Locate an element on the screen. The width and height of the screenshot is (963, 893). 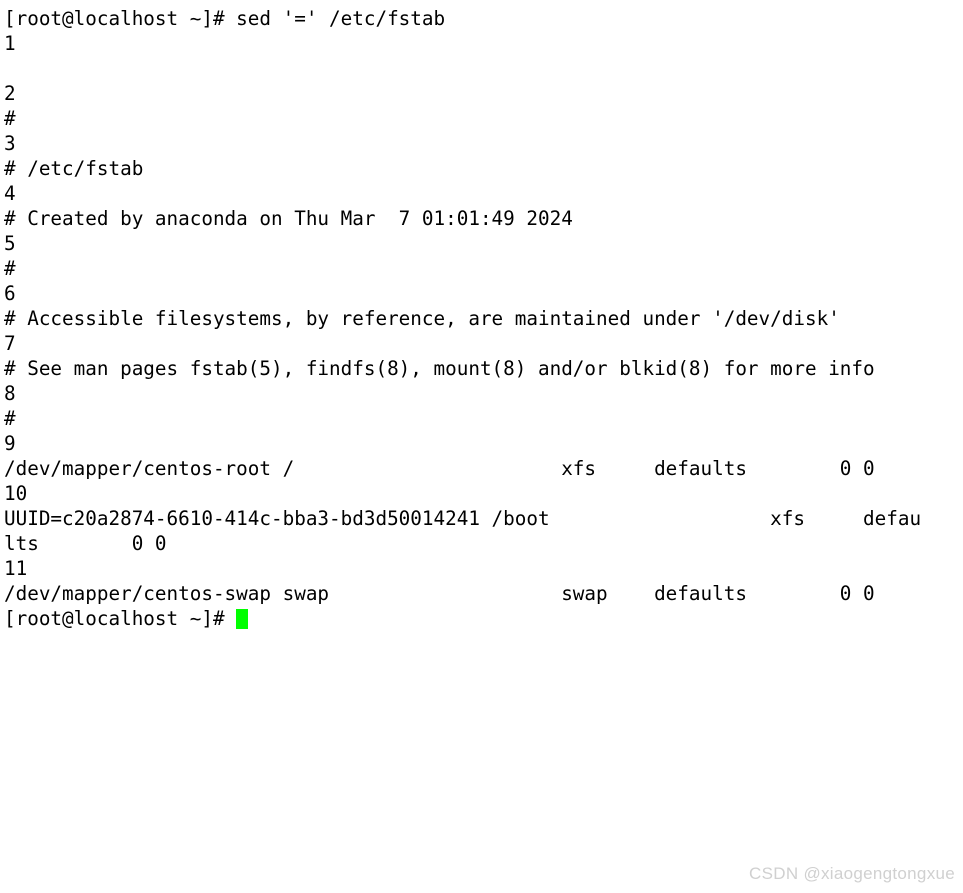
terminal-prompt-line: [root@localhost ~]# is located at coordinates (483, 618).